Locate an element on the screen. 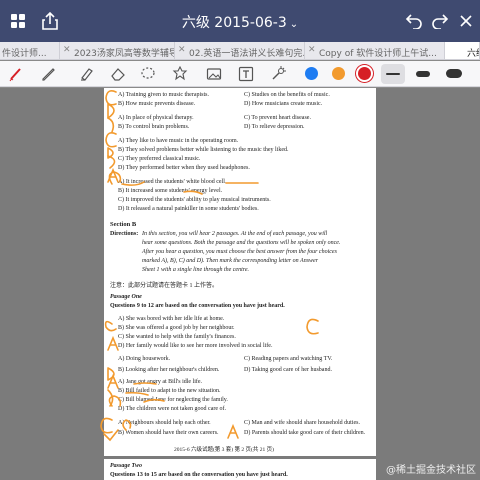 Image resolution: width=480 pixels, height=480 pixels. document-title-text: 六级 2015-06-3 is located at coordinates (234, 23).